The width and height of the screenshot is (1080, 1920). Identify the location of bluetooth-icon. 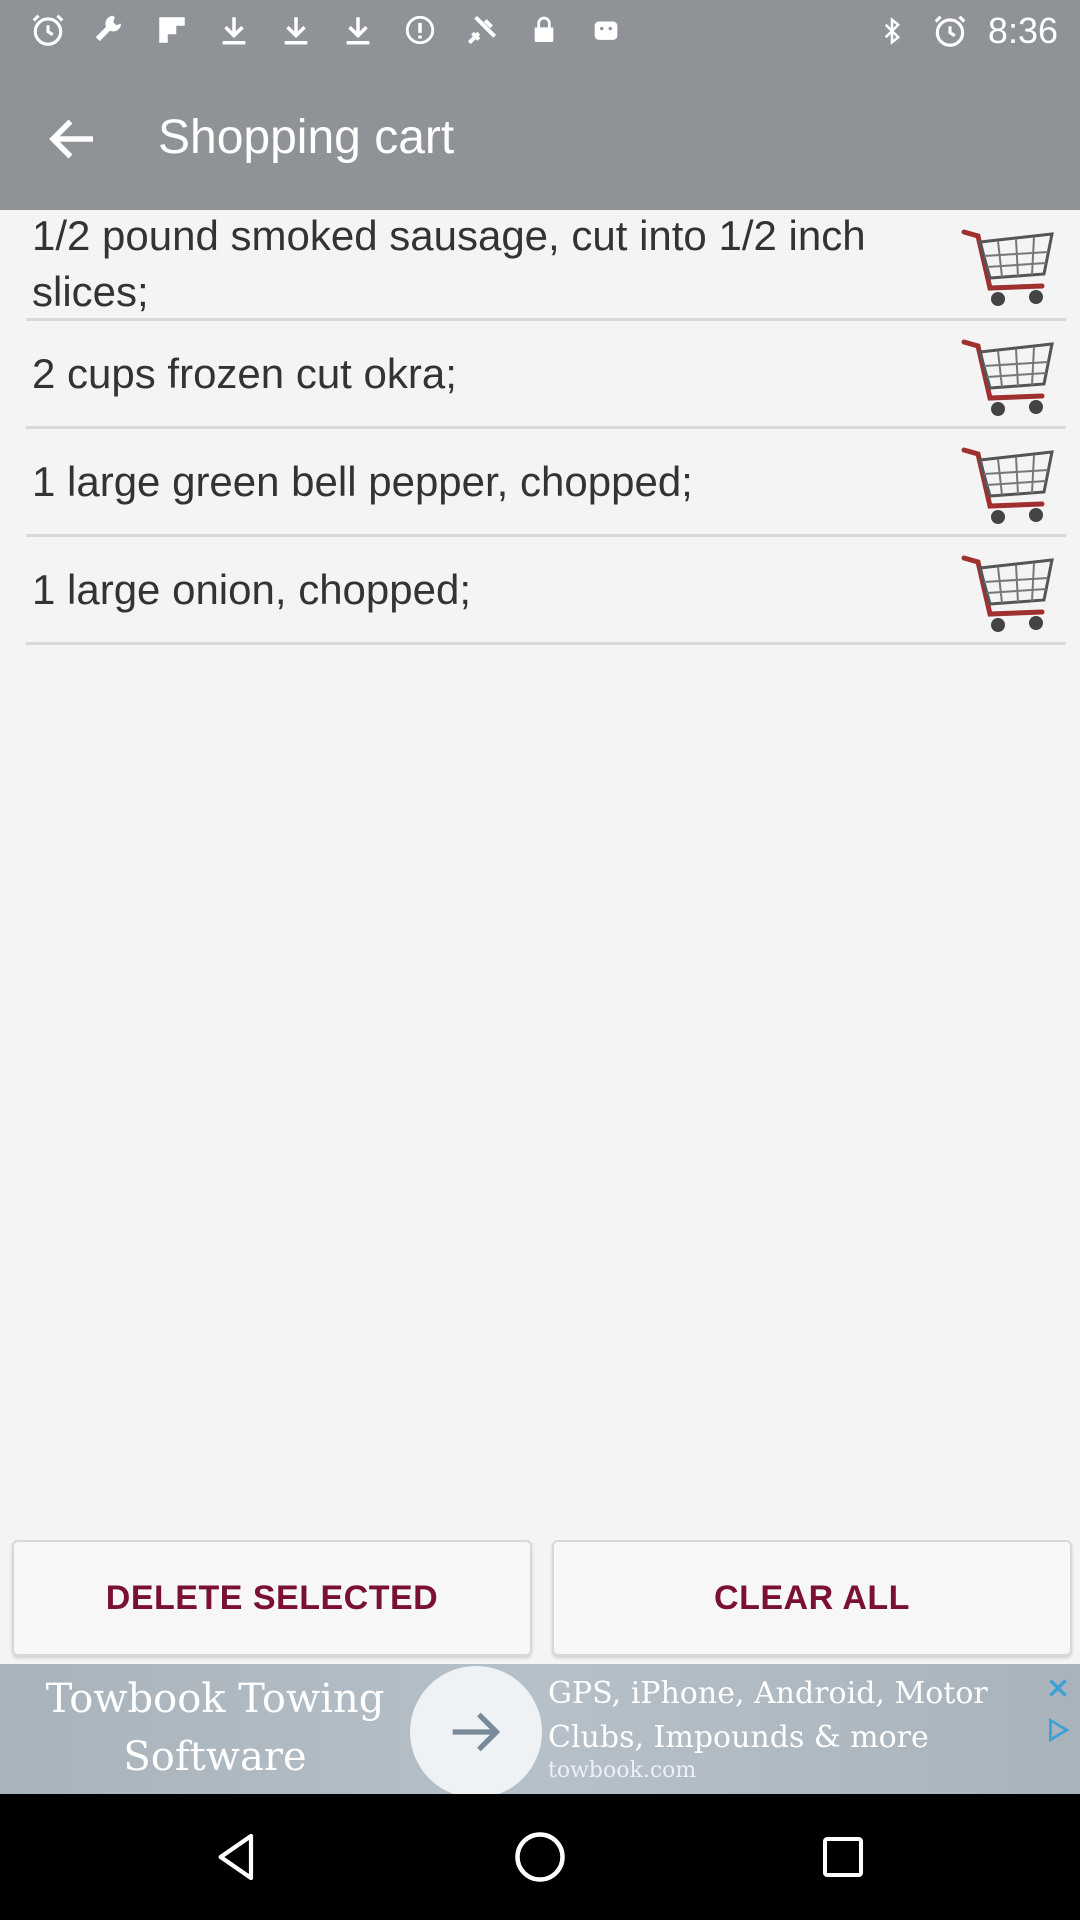
(892, 31).